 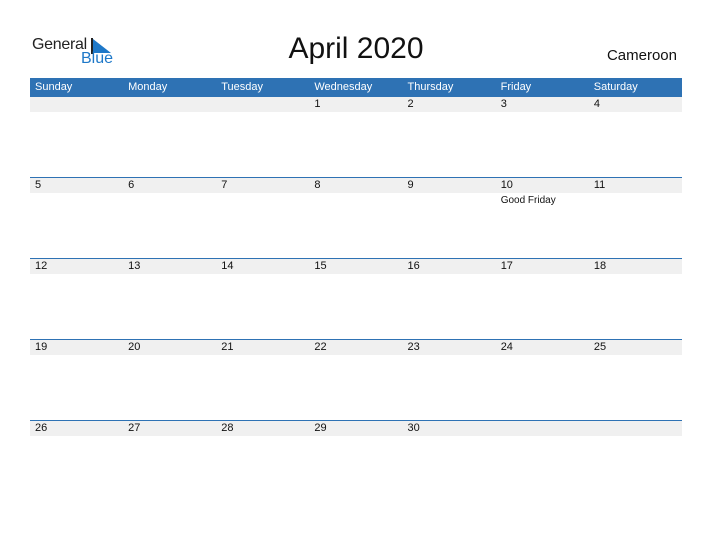 I want to click on day-cell: 16, so click(x=449, y=298).